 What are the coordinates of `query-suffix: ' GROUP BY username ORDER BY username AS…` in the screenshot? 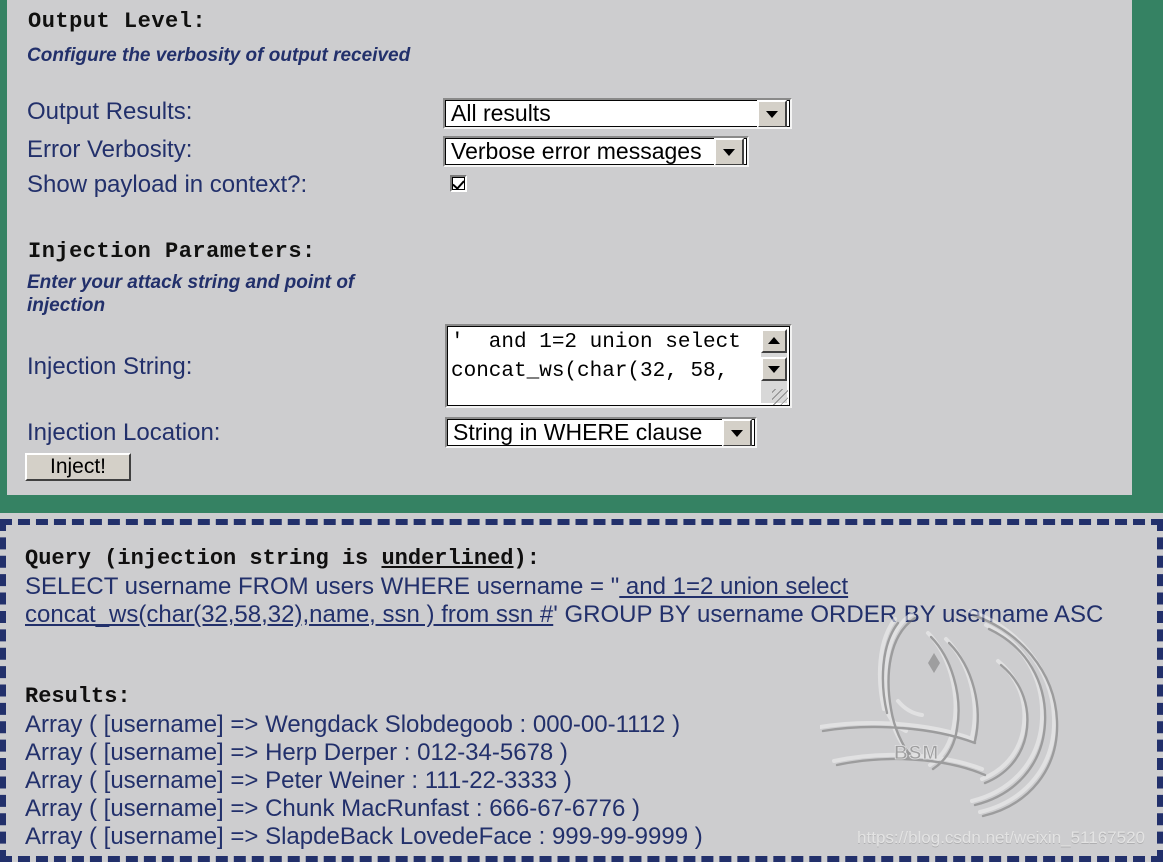 It's located at (828, 614).